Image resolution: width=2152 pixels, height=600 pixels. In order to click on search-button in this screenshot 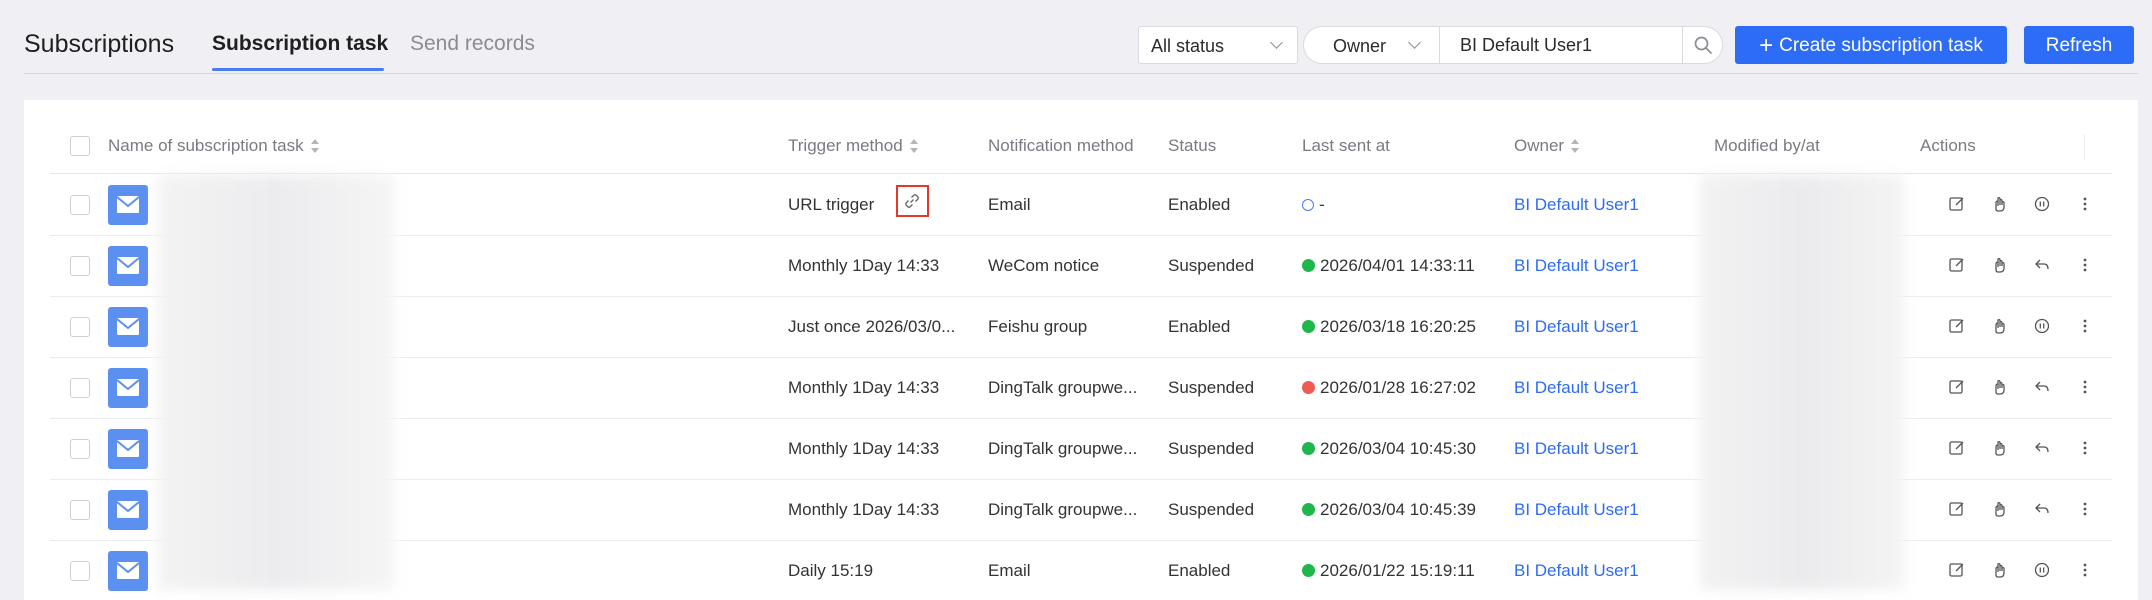, I will do `click(1702, 45)`.